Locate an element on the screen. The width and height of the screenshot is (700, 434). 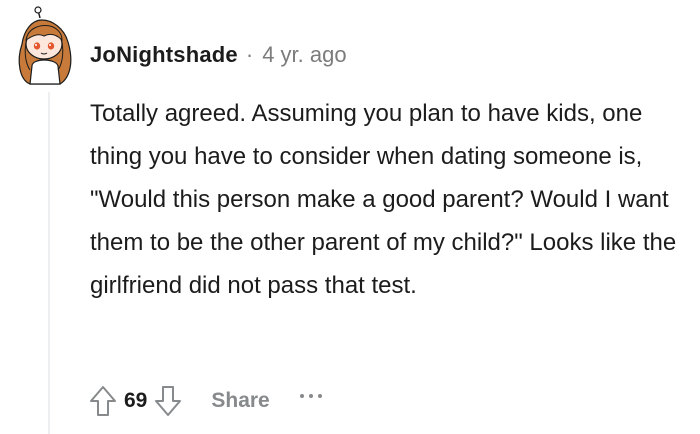
snoo-avatar-image is located at coordinates (45, 45).